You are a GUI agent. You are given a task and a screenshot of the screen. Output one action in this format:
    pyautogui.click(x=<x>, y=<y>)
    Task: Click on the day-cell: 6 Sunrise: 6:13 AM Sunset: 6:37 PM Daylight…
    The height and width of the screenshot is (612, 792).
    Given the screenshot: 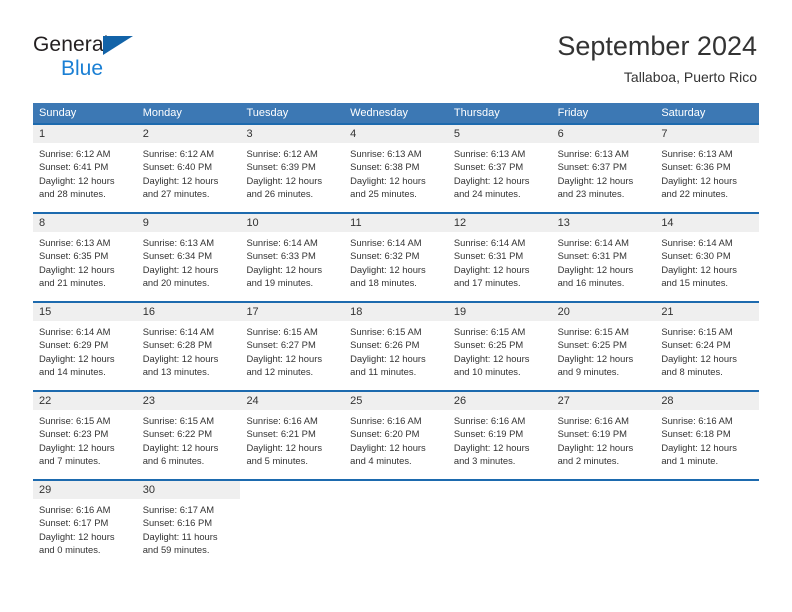 What is the action you would take?
    pyautogui.click(x=603, y=168)
    